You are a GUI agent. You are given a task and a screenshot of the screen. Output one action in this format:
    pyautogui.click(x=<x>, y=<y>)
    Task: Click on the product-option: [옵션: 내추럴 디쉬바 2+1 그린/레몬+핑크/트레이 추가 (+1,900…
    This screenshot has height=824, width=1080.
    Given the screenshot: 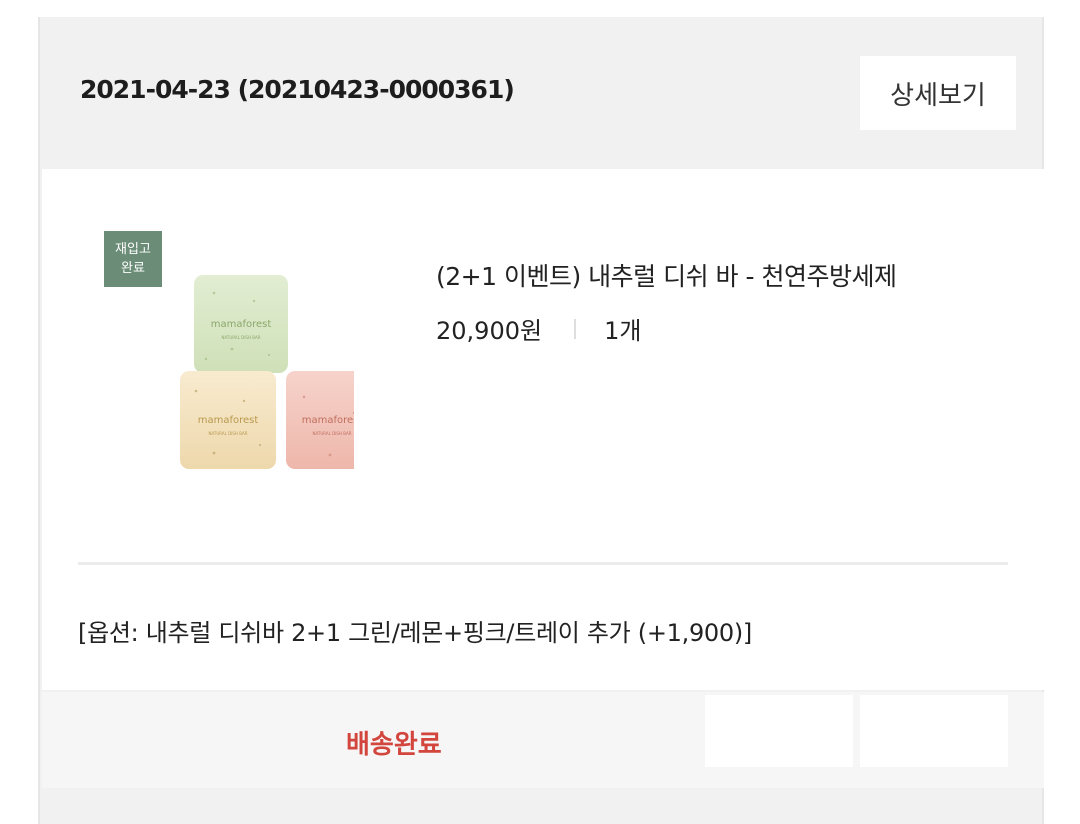 What is the action you would take?
    pyautogui.click(x=415, y=633)
    